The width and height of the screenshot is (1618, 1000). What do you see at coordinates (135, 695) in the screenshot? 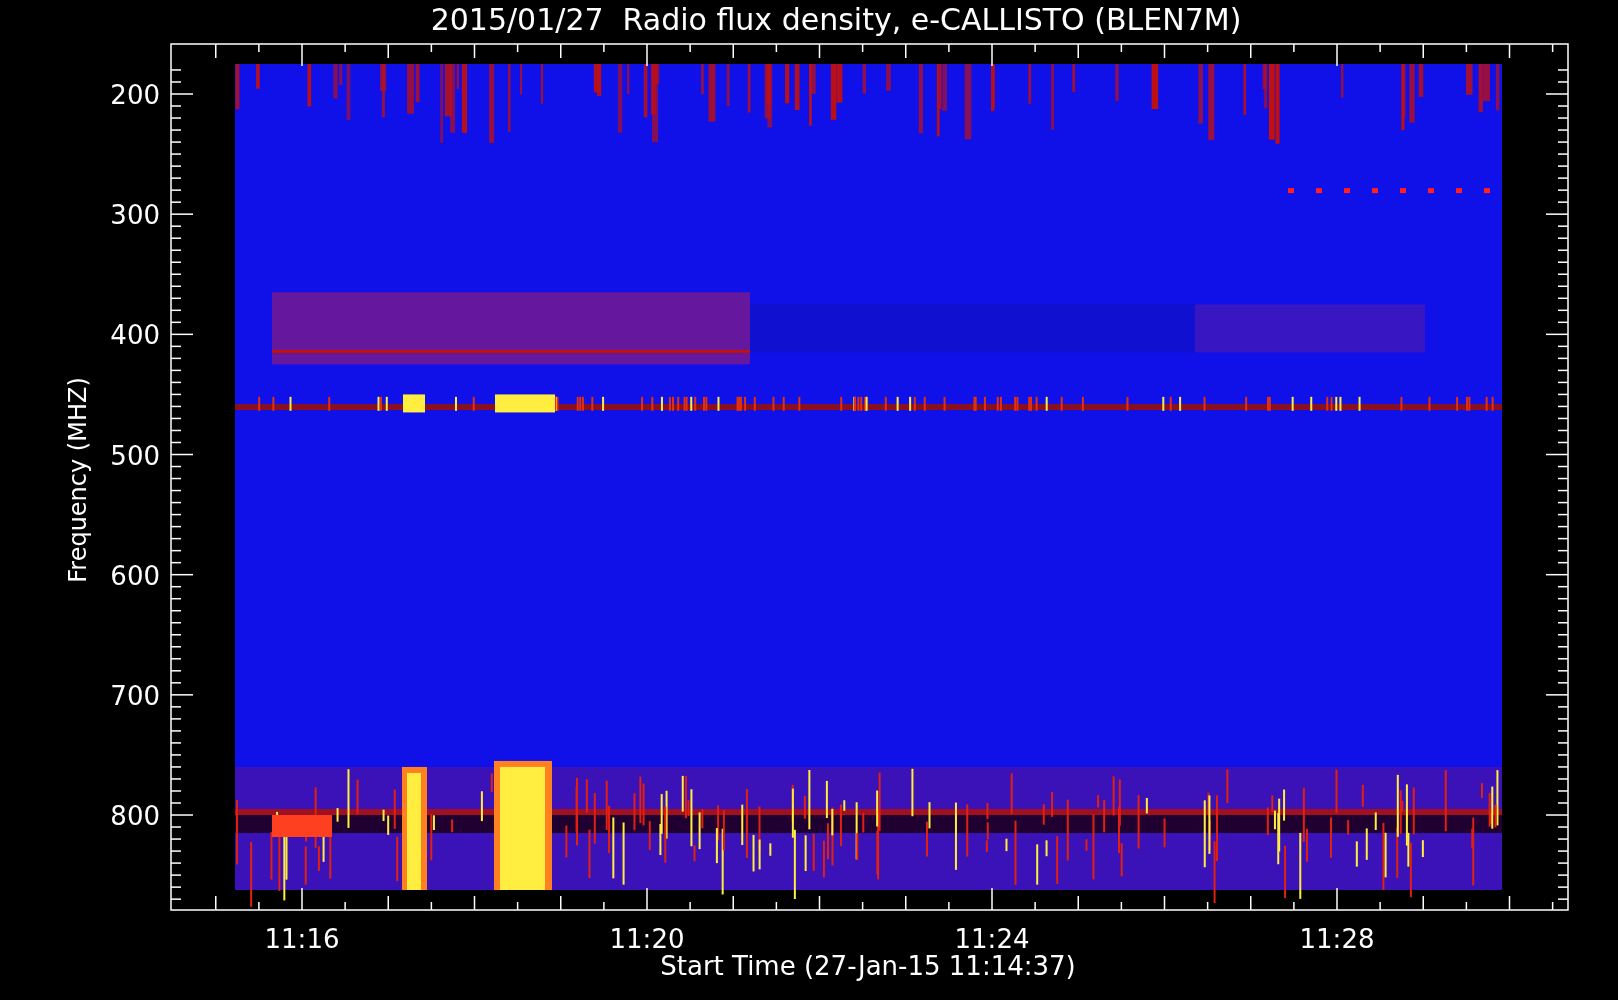
I see `y-tick-label: 700` at bounding box center [135, 695].